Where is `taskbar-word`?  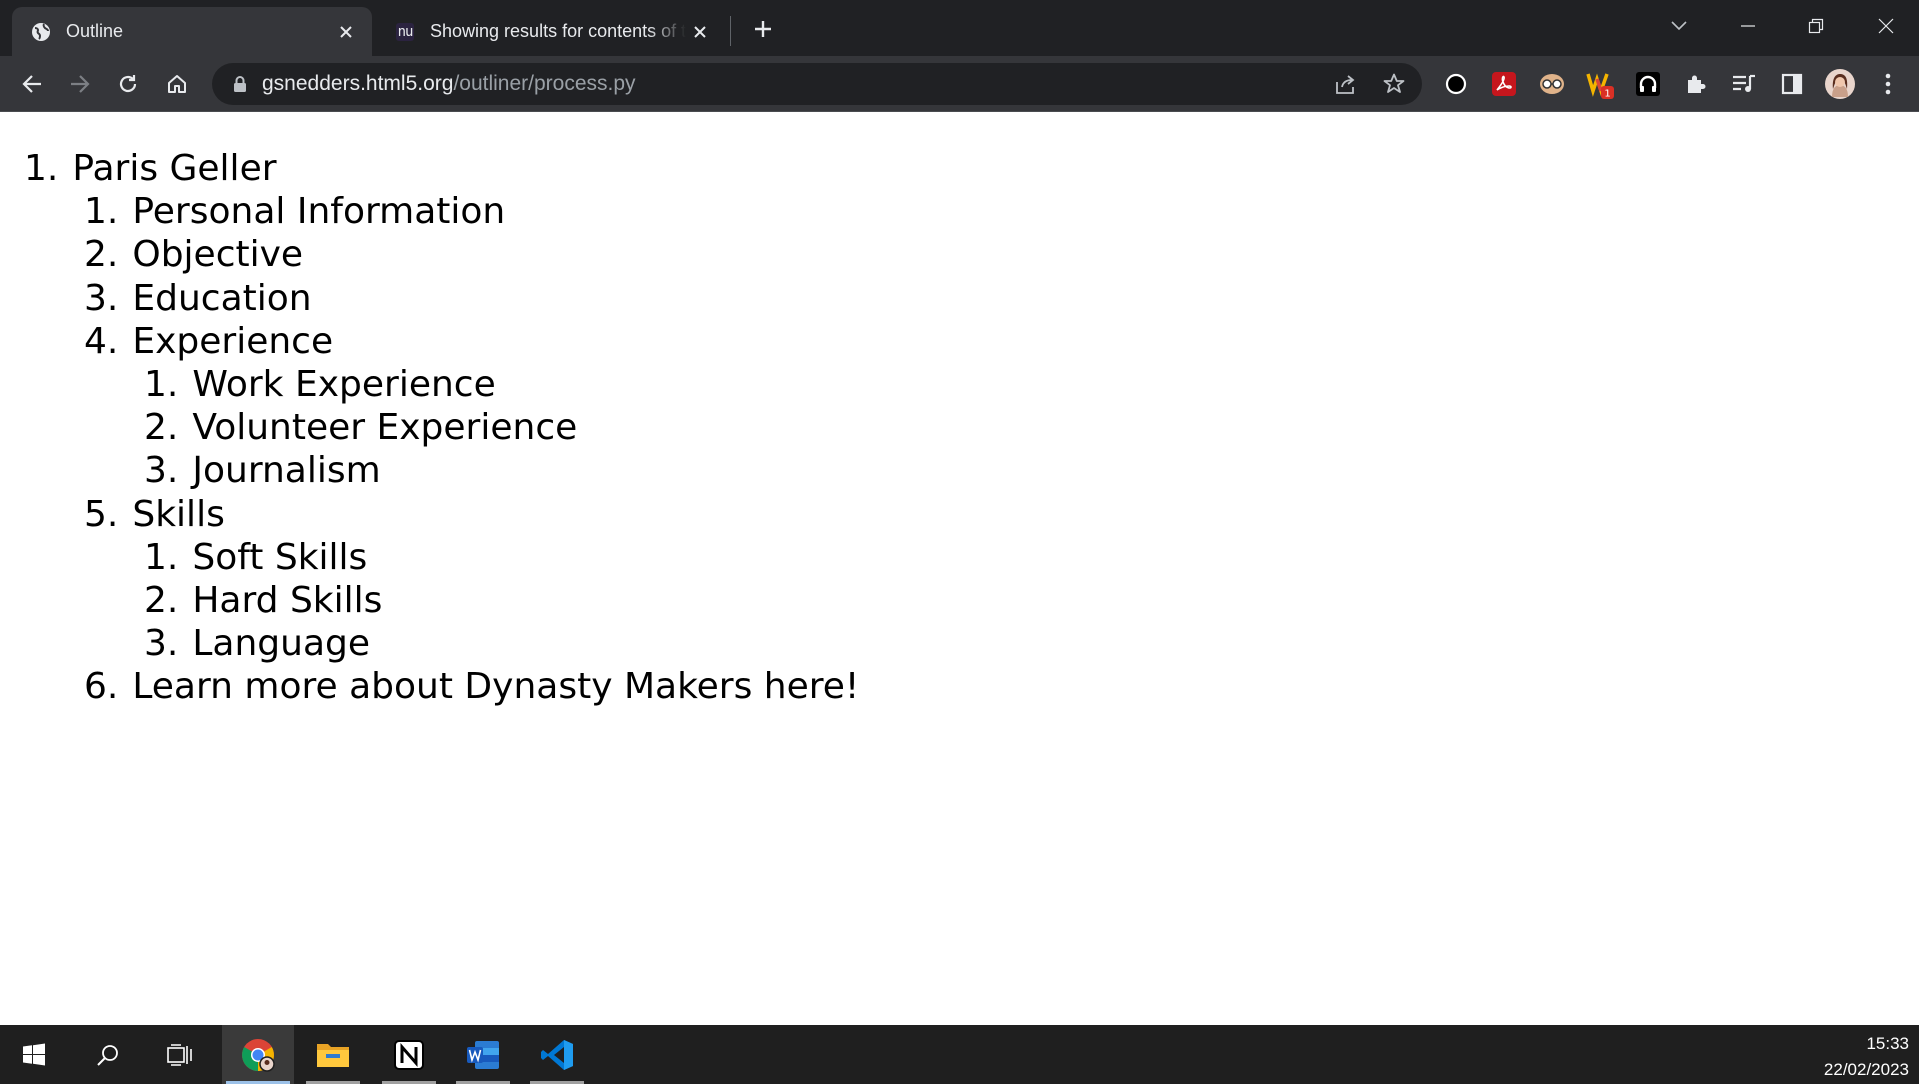 taskbar-word is located at coordinates (483, 1054).